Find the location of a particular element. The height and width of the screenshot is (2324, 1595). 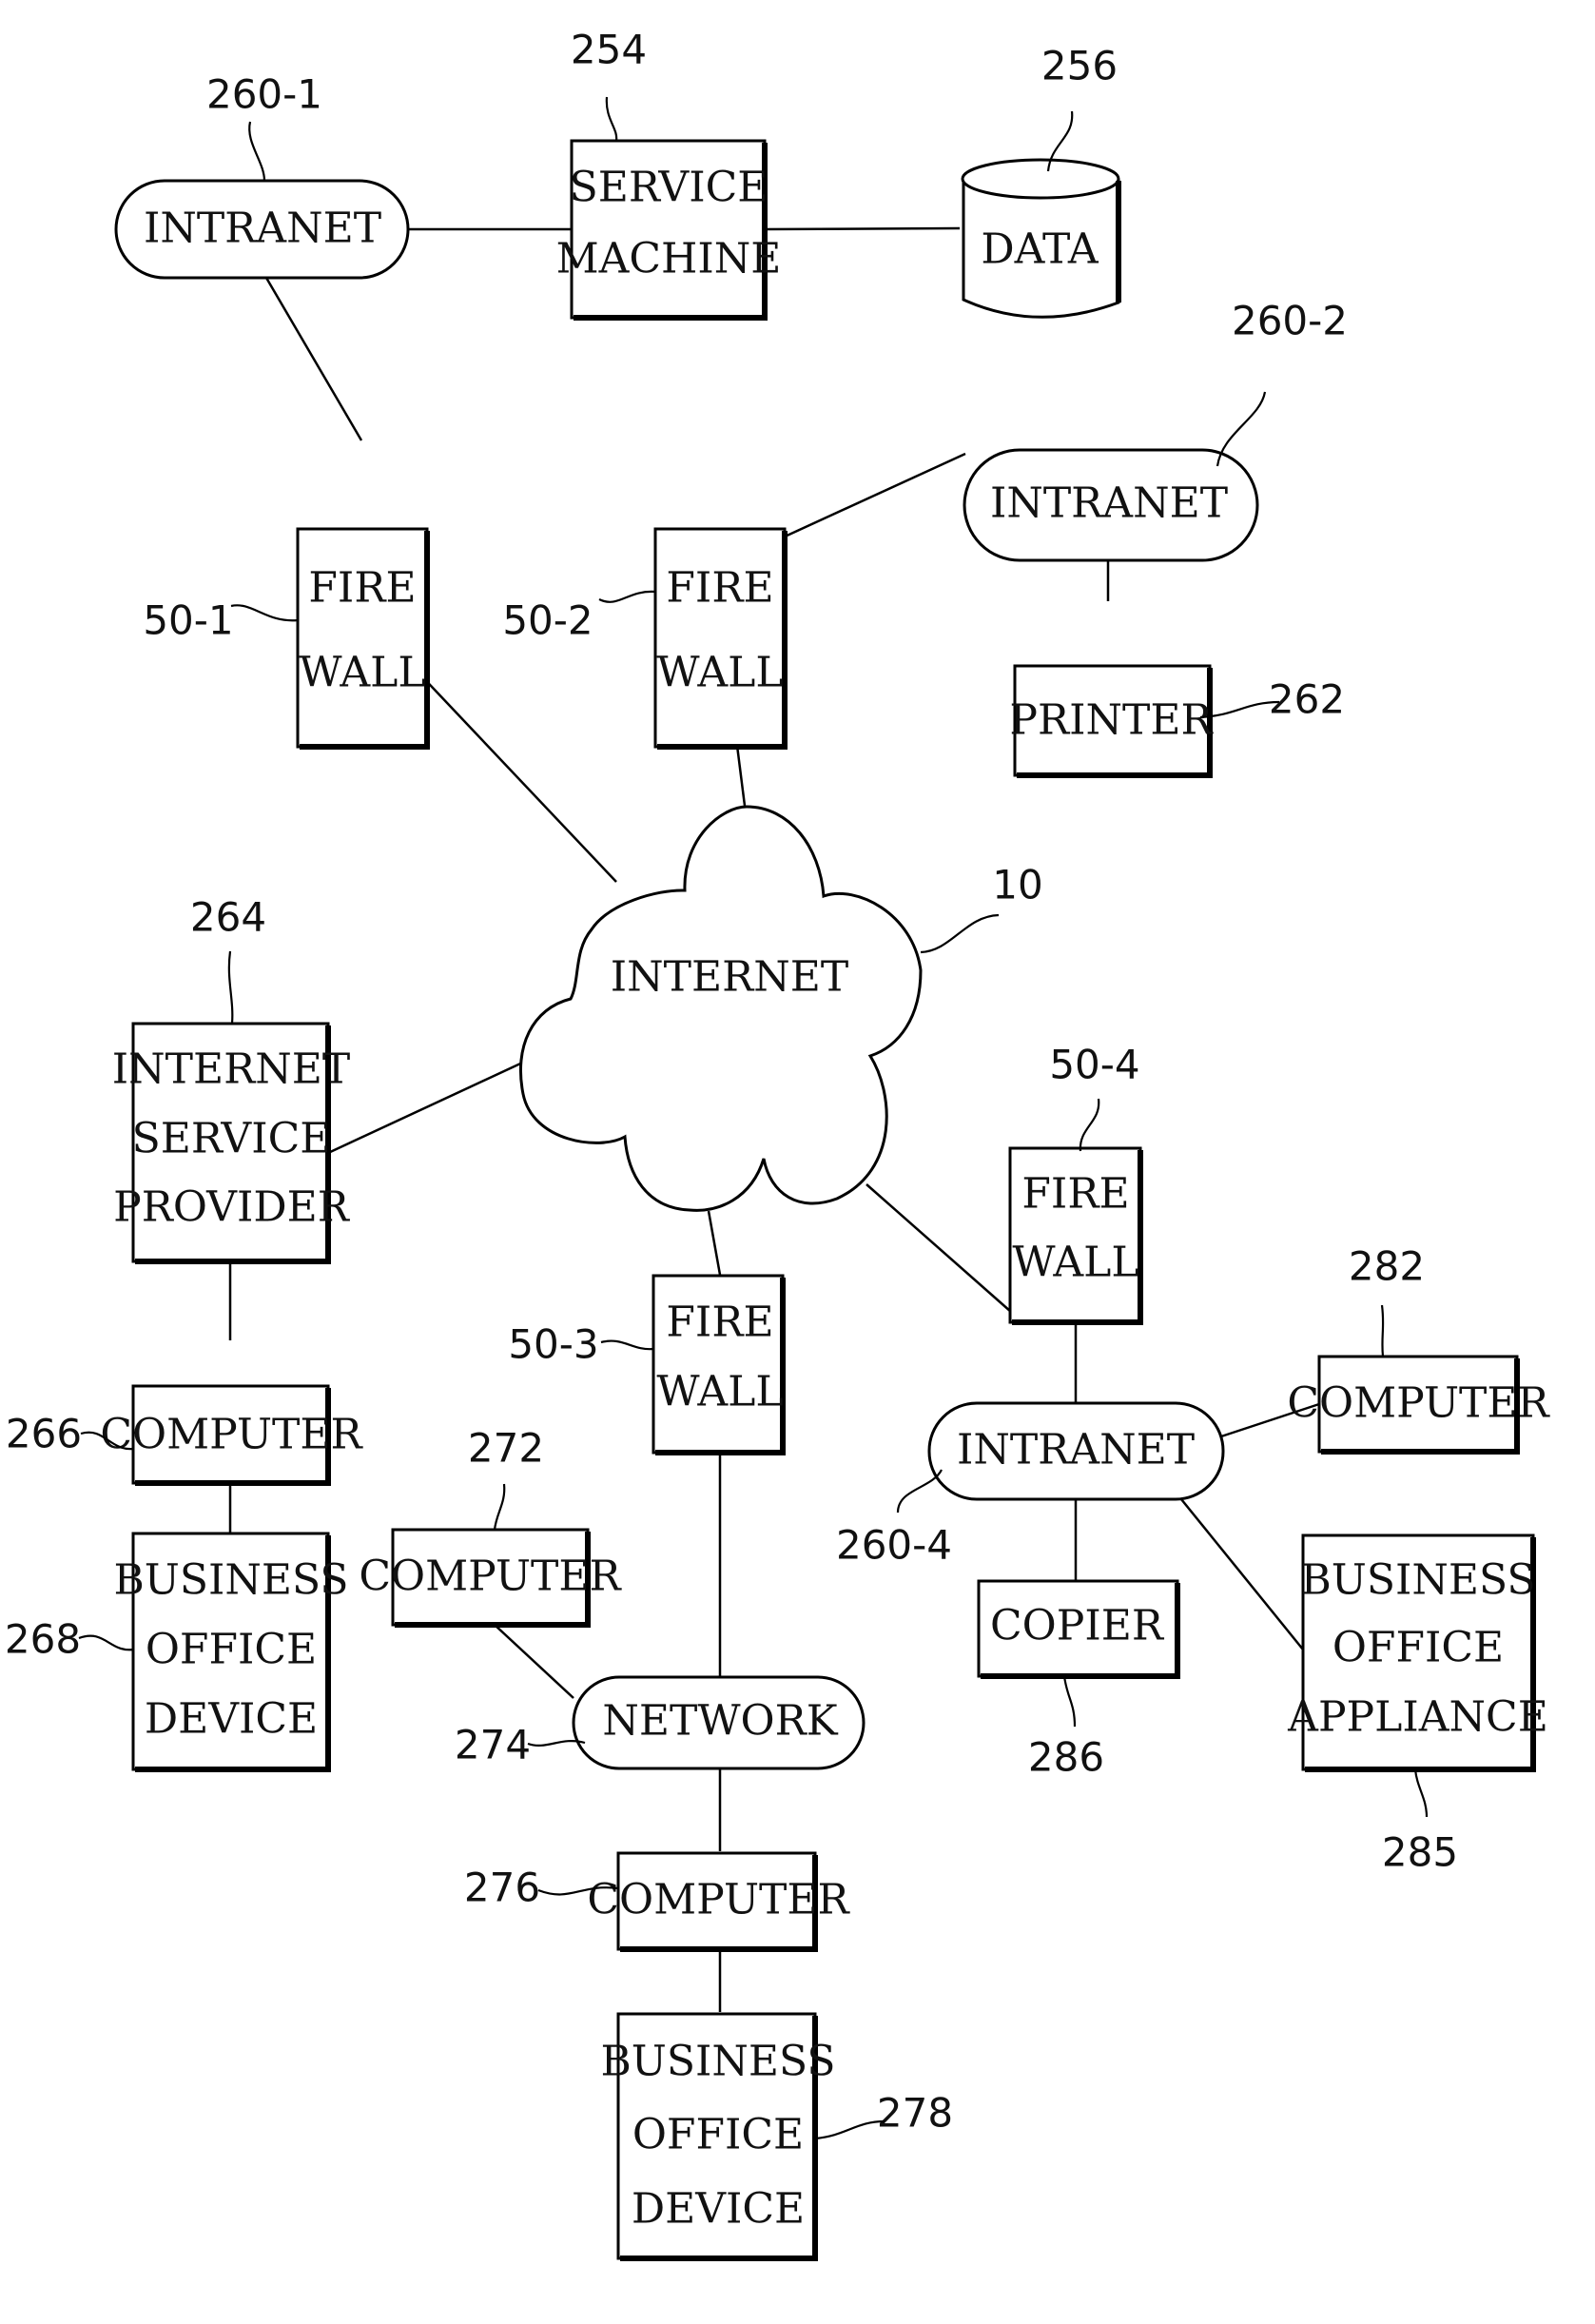

printer-label: PRINTER is located at coordinates (1112, 720).